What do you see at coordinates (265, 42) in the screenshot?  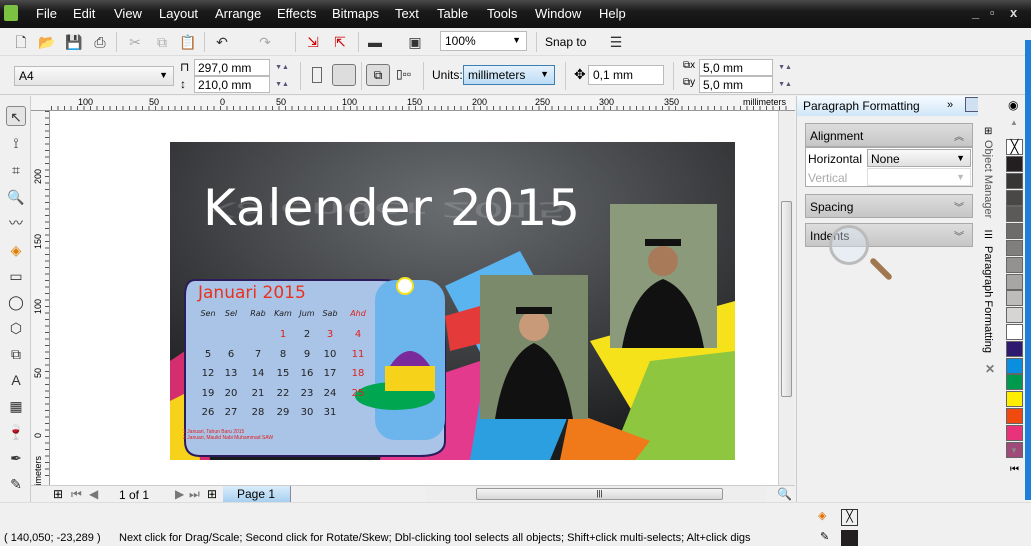 I see `redo-icon: ↷` at bounding box center [265, 42].